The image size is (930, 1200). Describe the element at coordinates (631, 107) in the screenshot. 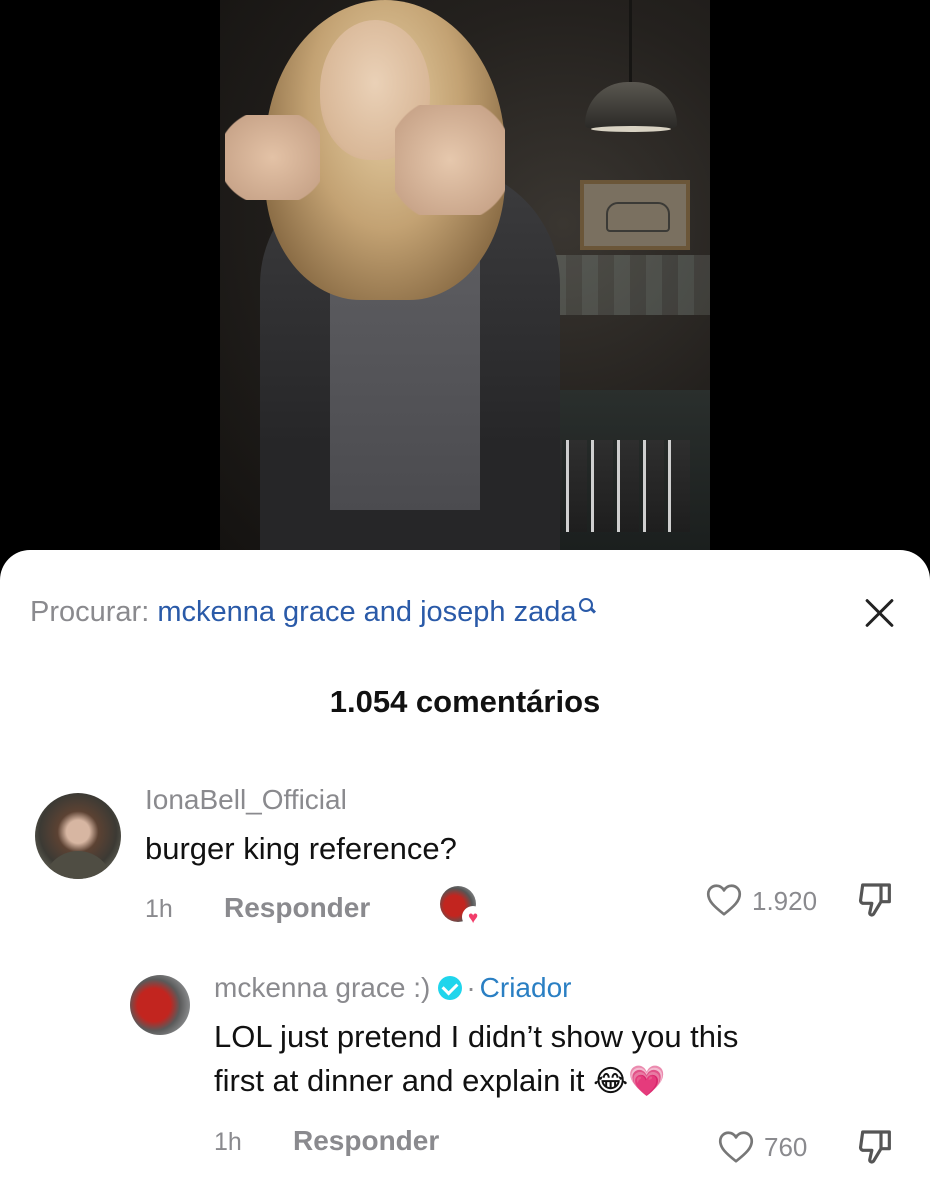

I see `pendant-lamp` at that location.